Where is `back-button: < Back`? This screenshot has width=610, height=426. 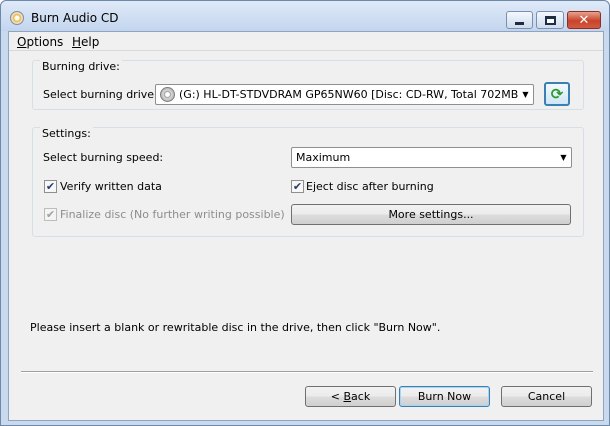
back-button: < Back is located at coordinates (350, 396).